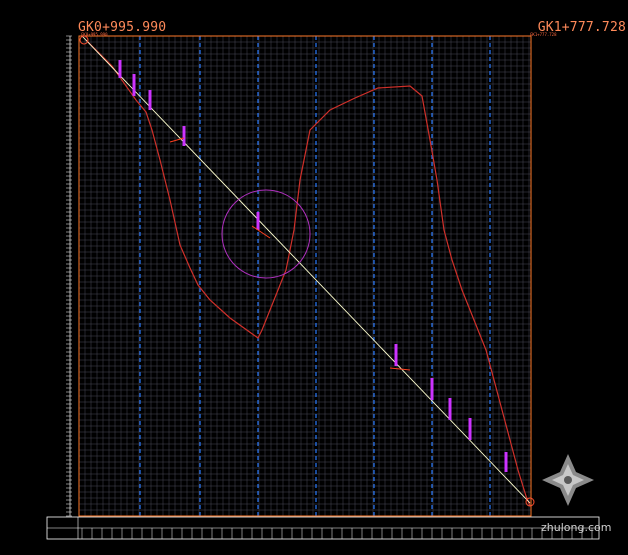 Image resolution: width=628 pixels, height=555 pixels. Describe the element at coordinates (543, 34) in the screenshot. I see `end-tag: GK1+777.728` at that location.